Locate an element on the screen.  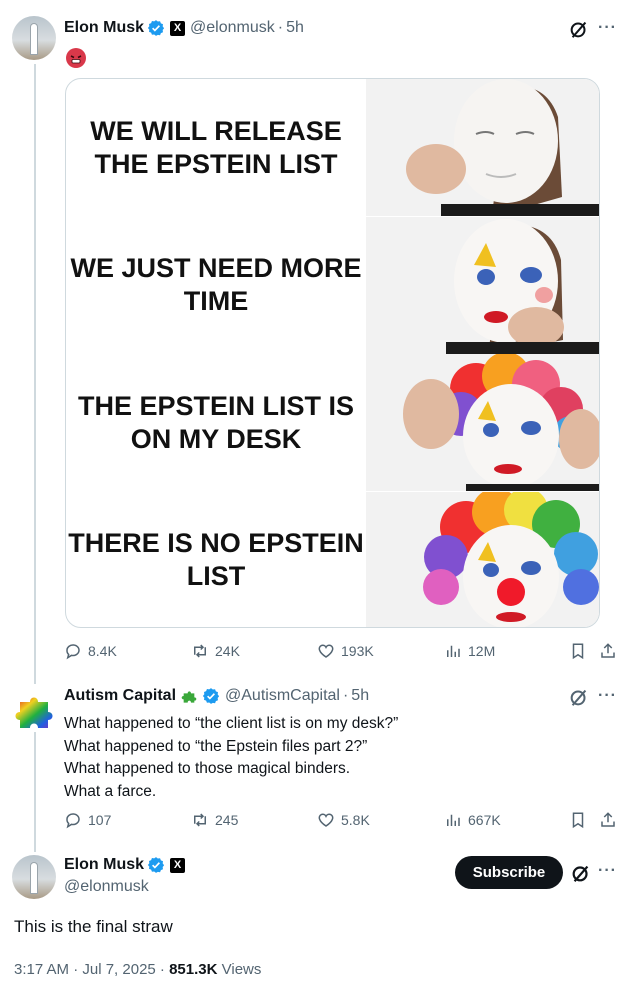
meme-caption: THE EPSTEIN LIST IS ON MY DESK is located at coordinates (216, 422).